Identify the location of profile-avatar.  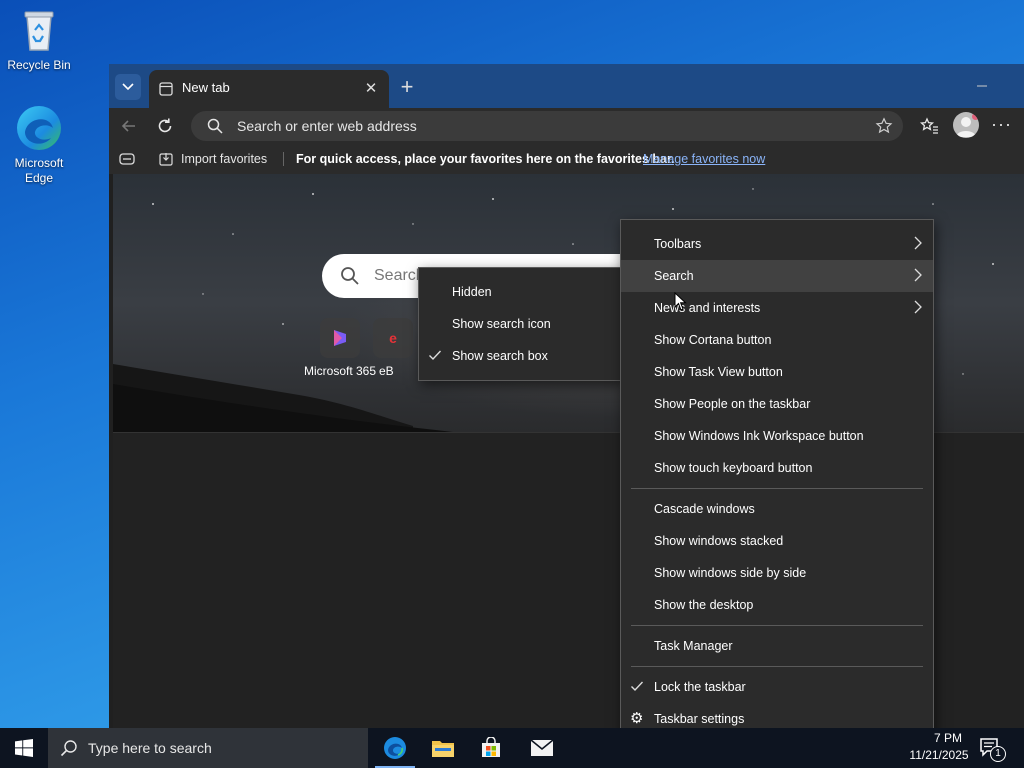
(966, 125).